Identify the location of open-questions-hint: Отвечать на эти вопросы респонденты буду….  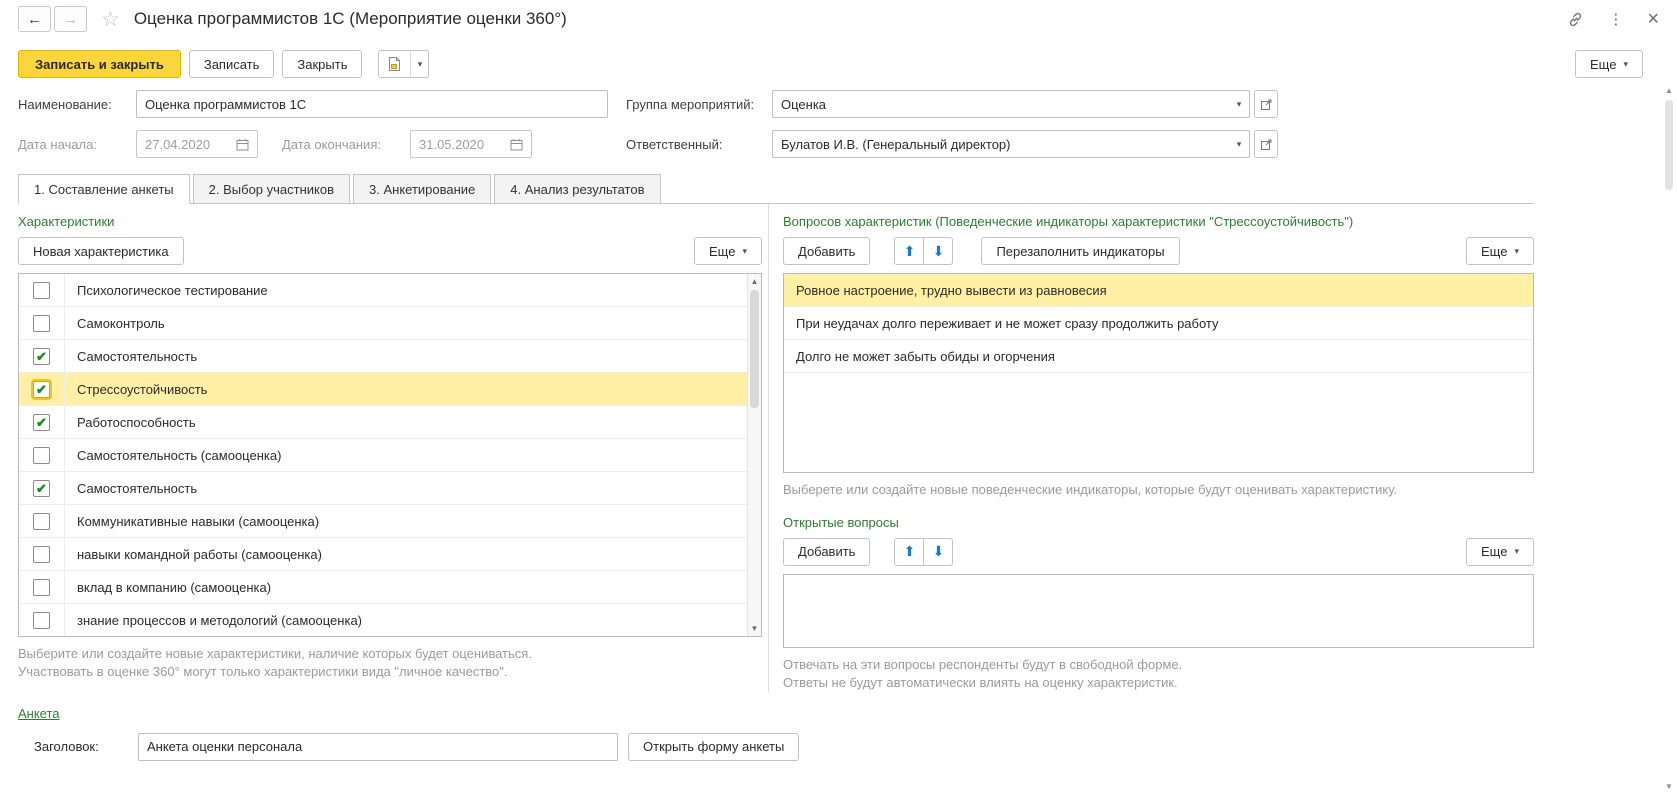
(1158, 674).